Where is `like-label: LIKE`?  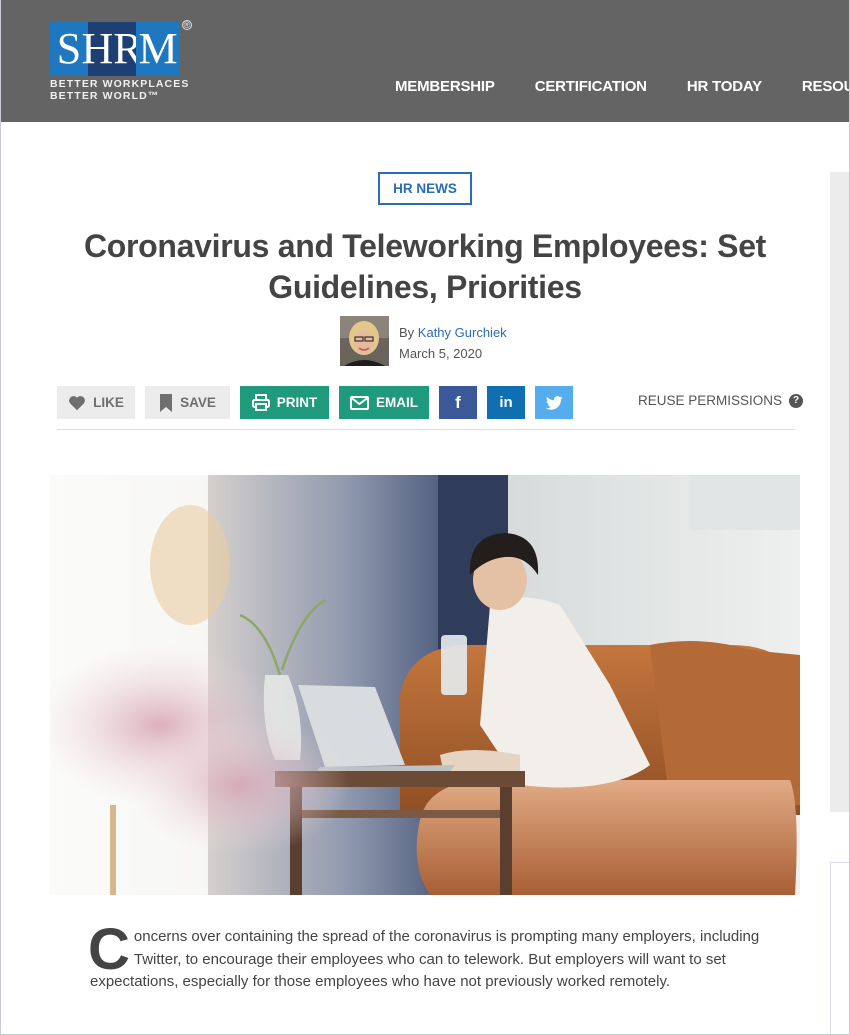 like-label: LIKE is located at coordinates (108, 402).